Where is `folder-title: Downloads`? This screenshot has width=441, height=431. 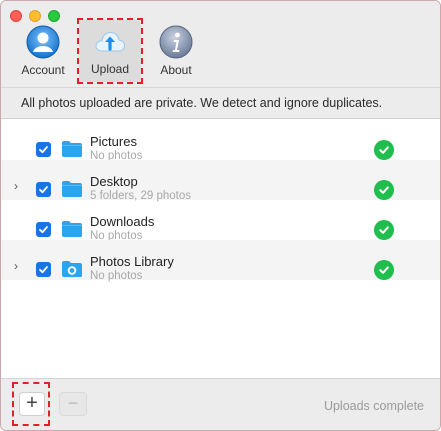
folder-title: Downloads is located at coordinates (122, 221).